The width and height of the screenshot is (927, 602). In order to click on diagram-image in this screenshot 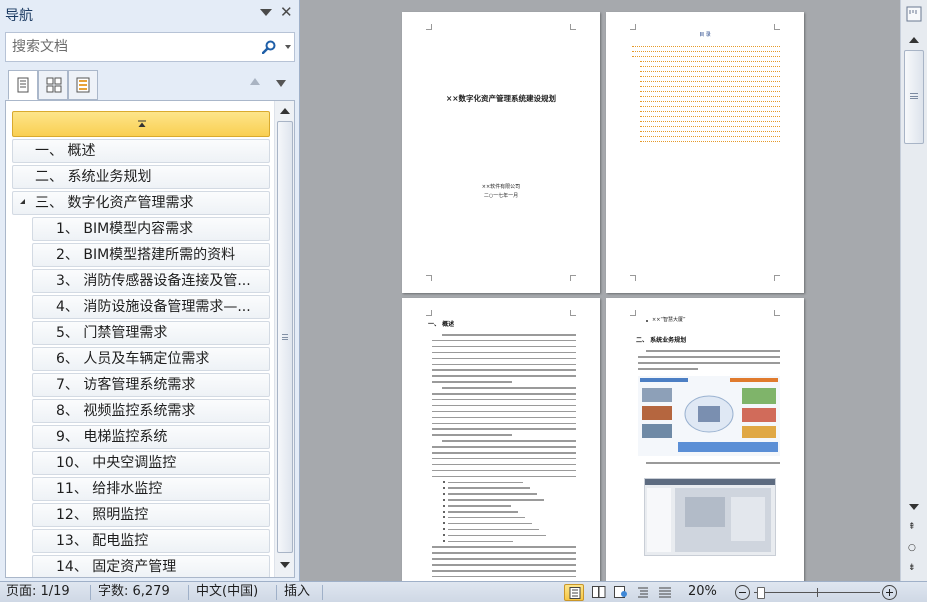, I will do `click(709, 415)`.